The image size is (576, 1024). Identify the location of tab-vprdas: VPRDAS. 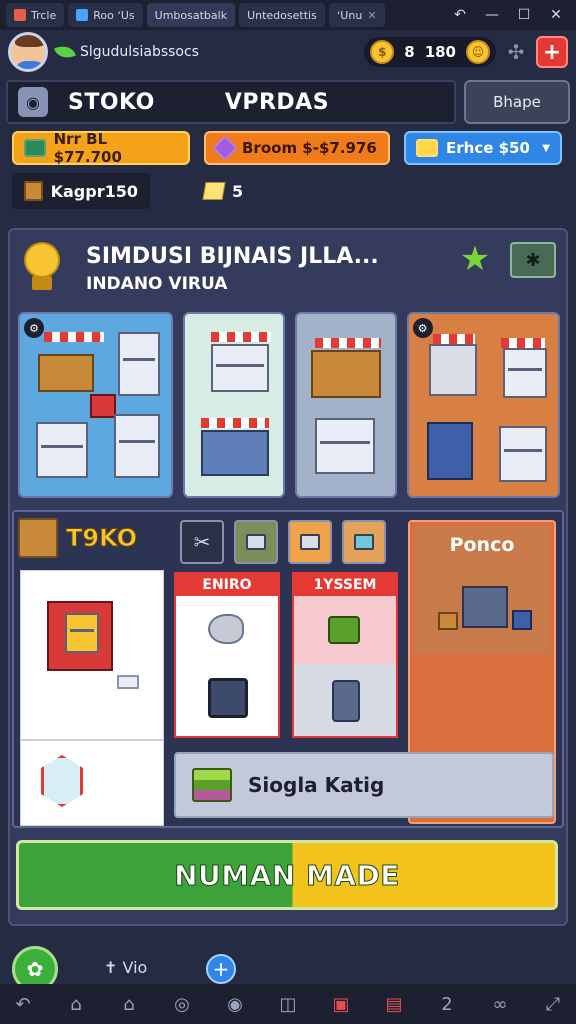
(277, 102).